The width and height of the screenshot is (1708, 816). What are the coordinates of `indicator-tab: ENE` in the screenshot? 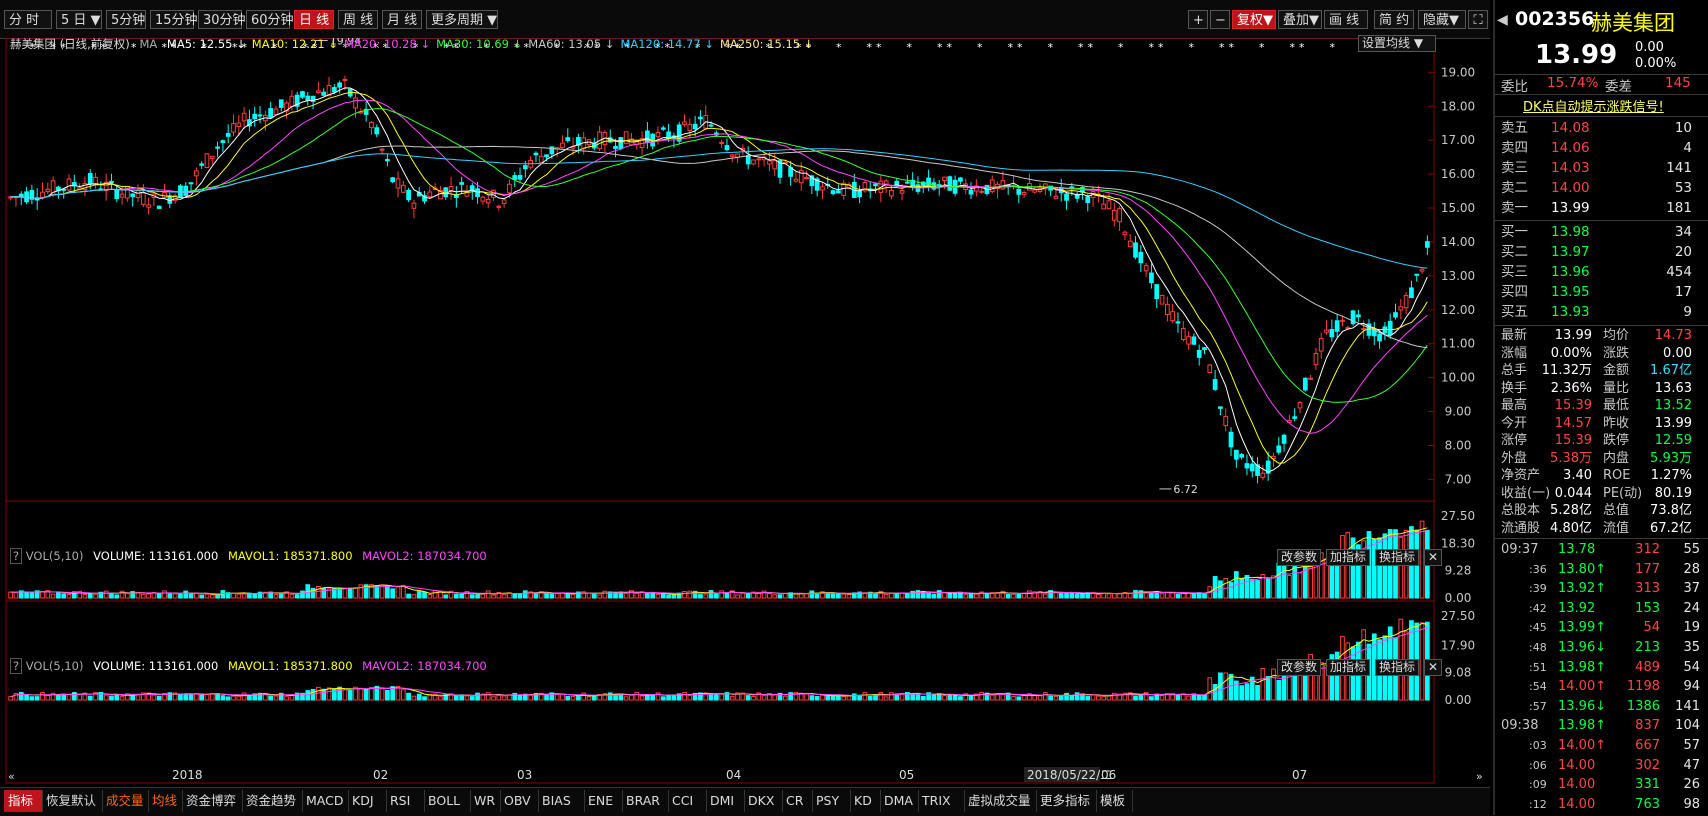 It's located at (603, 801).